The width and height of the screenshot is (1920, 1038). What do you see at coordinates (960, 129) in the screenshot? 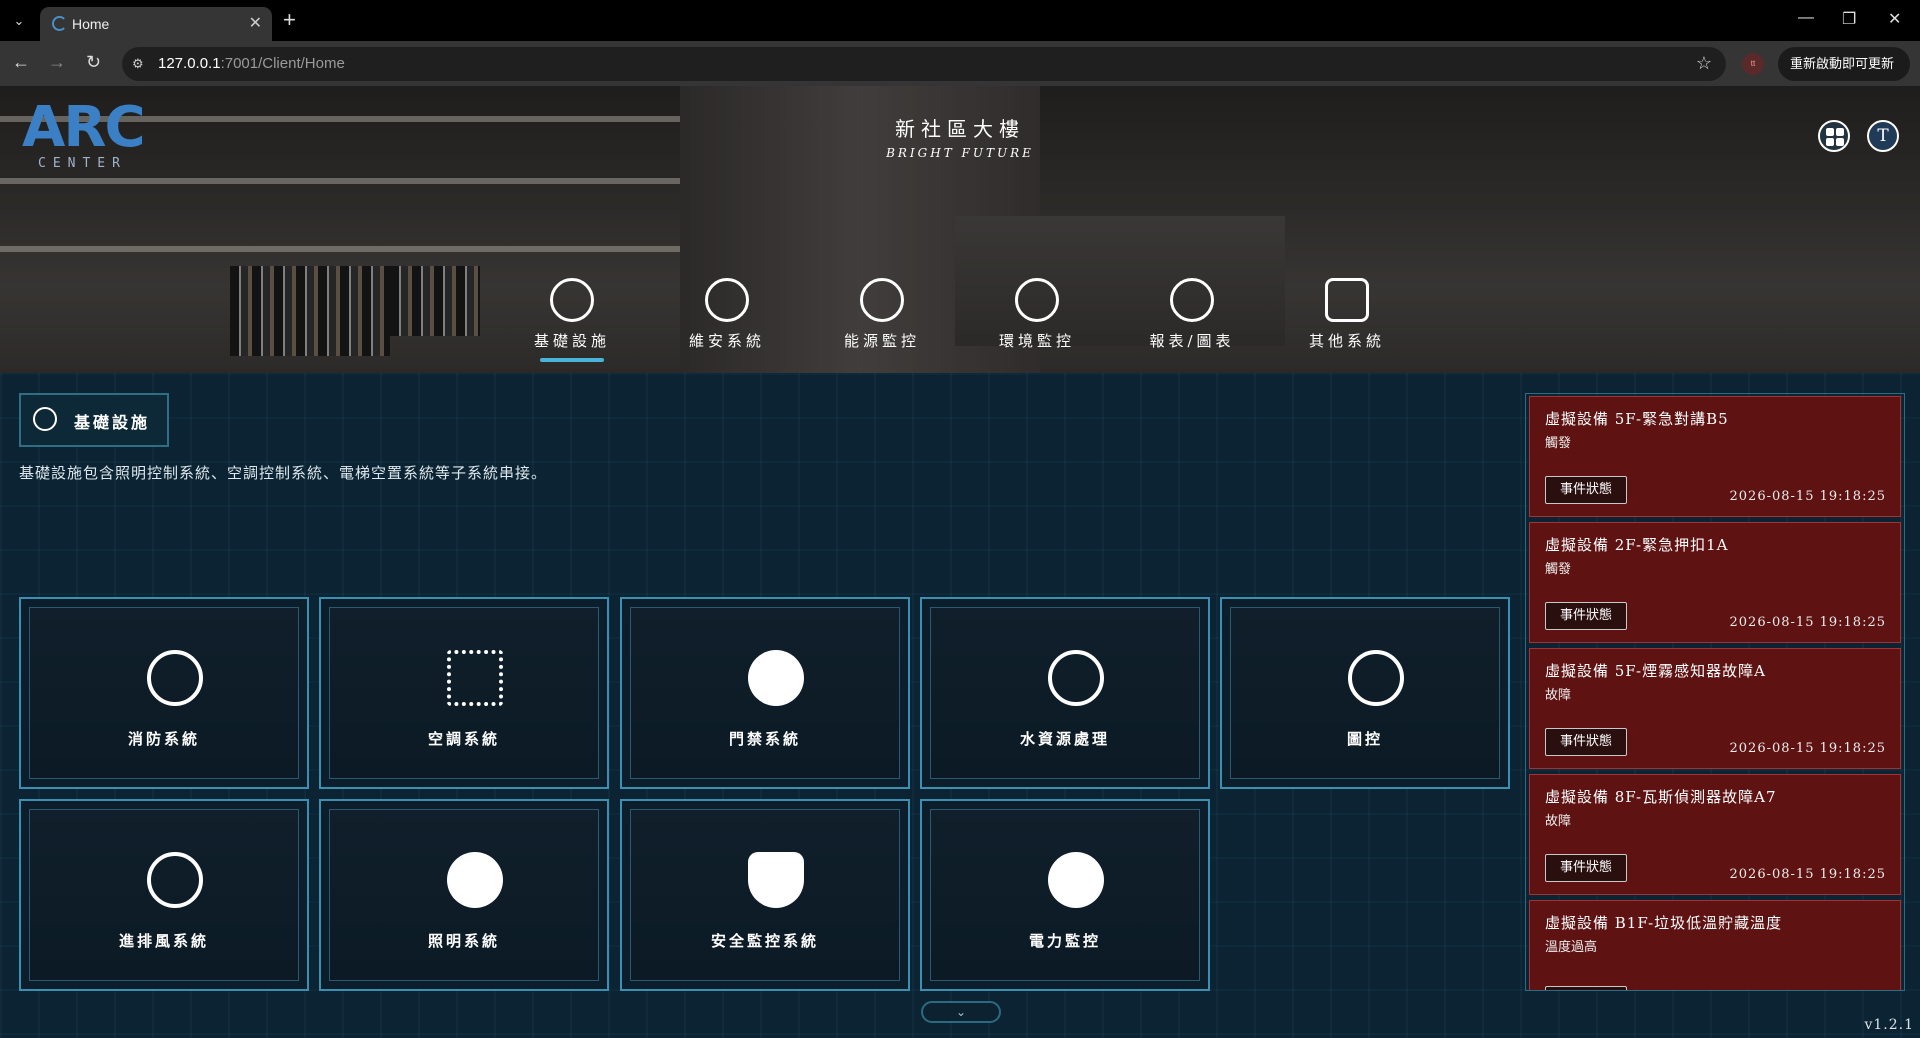
I see `building-name: 新社區大樓` at bounding box center [960, 129].